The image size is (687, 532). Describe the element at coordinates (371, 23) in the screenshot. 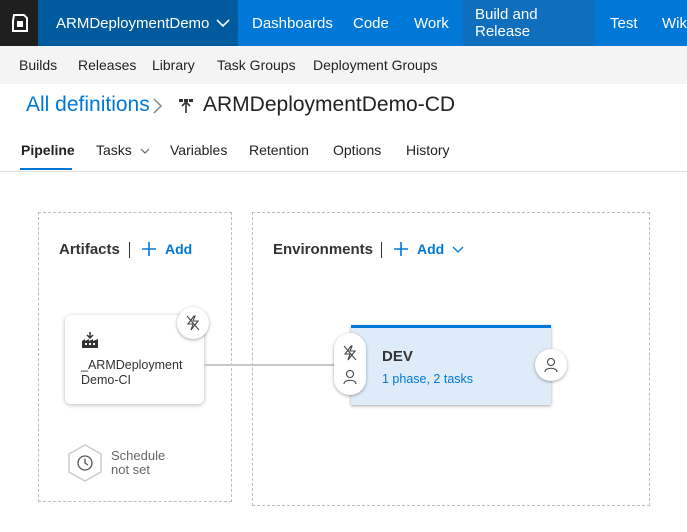

I see `nav-code: Code` at that location.